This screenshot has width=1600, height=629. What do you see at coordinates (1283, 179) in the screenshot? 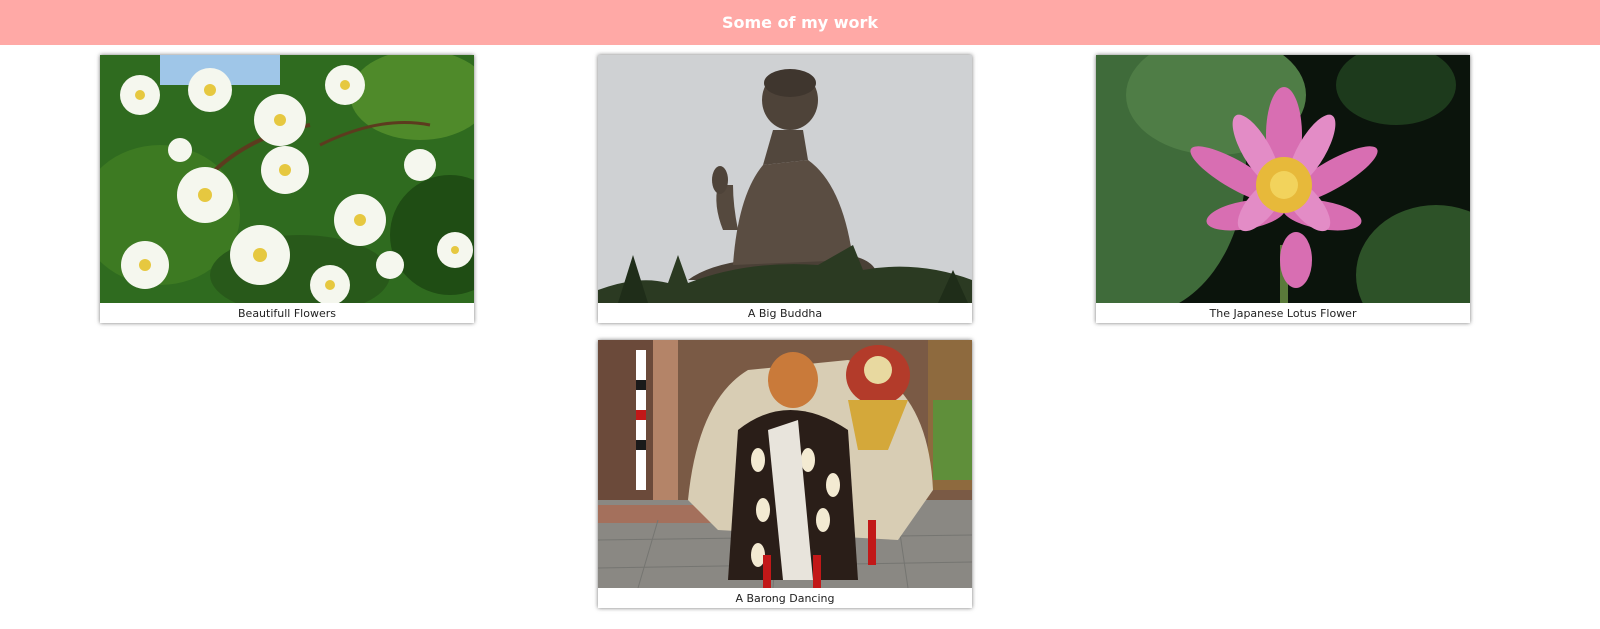
I see `pink-lotus-flower-photo` at bounding box center [1283, 179].